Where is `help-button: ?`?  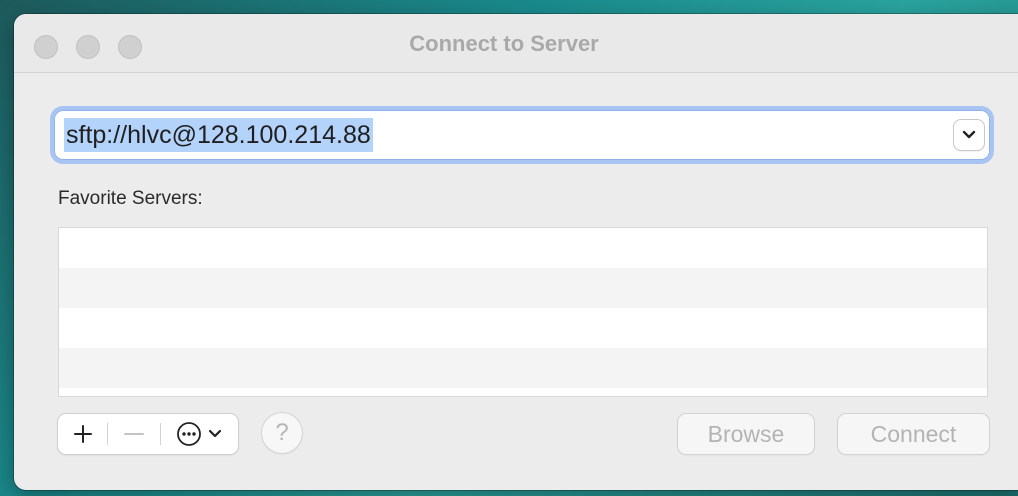
help-button: ? is located at coordinates (282, 433).